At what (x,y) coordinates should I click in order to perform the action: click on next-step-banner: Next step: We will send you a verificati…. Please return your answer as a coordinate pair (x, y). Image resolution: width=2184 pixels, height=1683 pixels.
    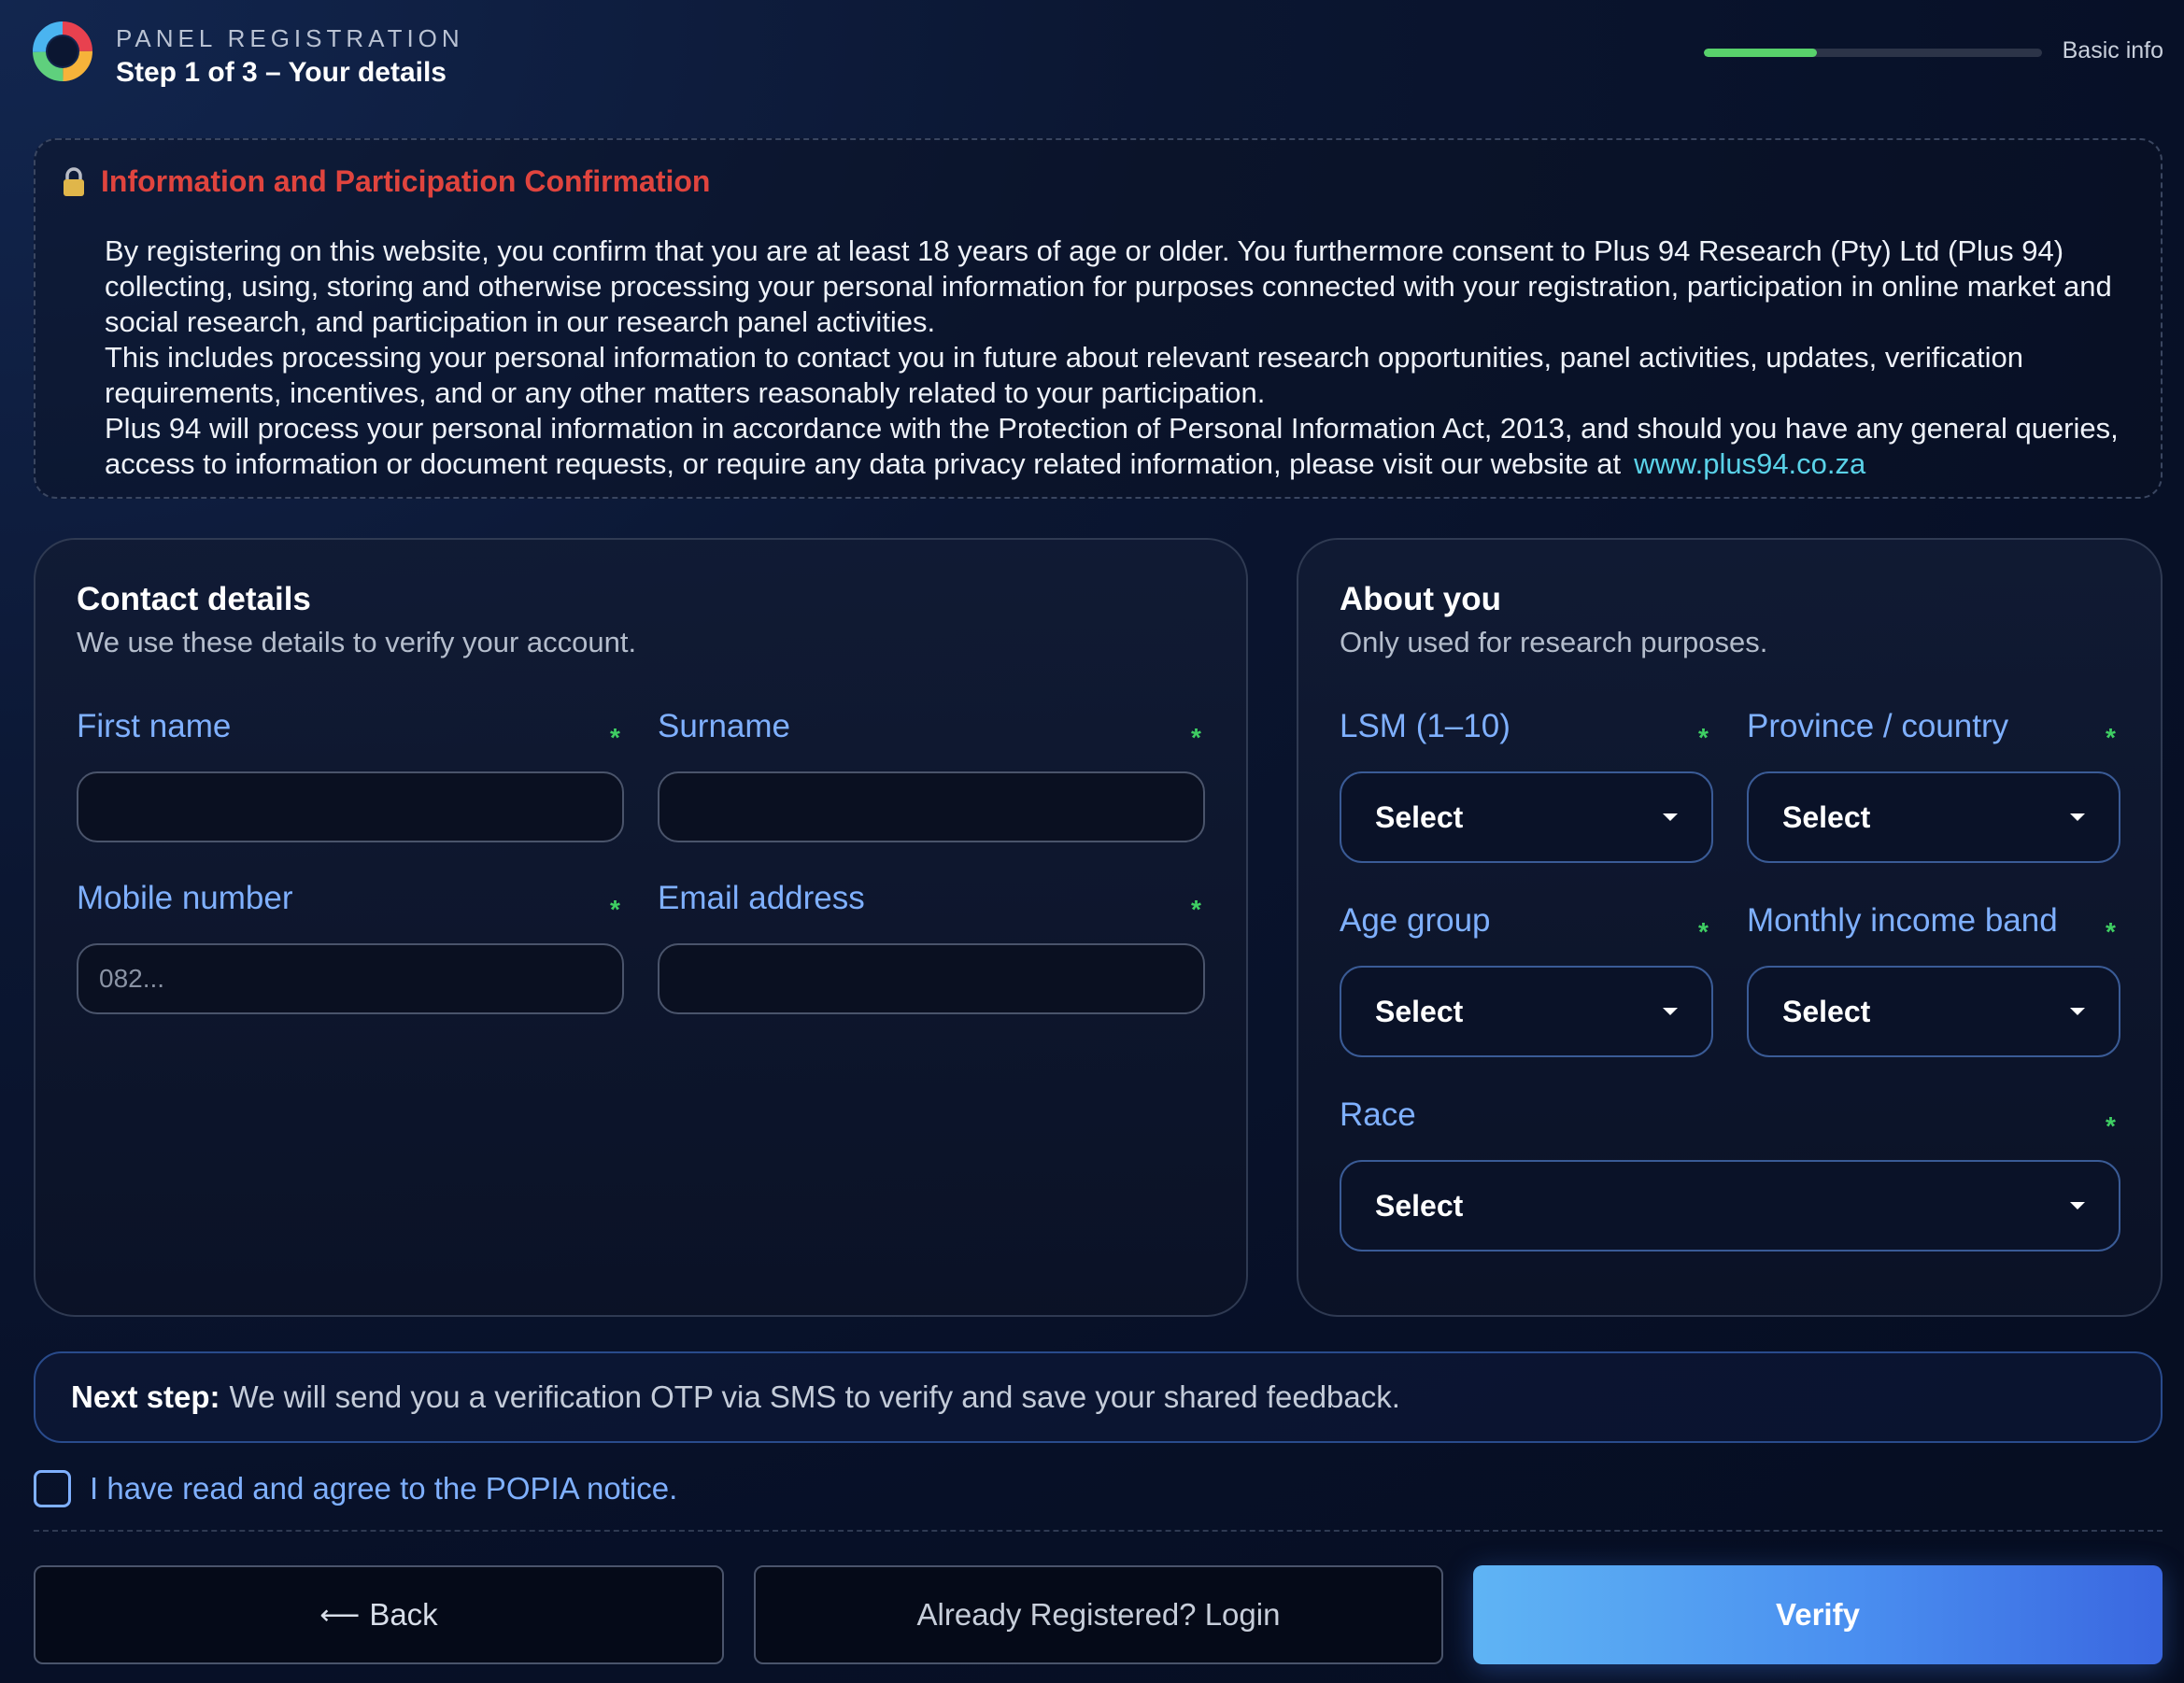
    Looking at the image, I should click on (1098, 1397).